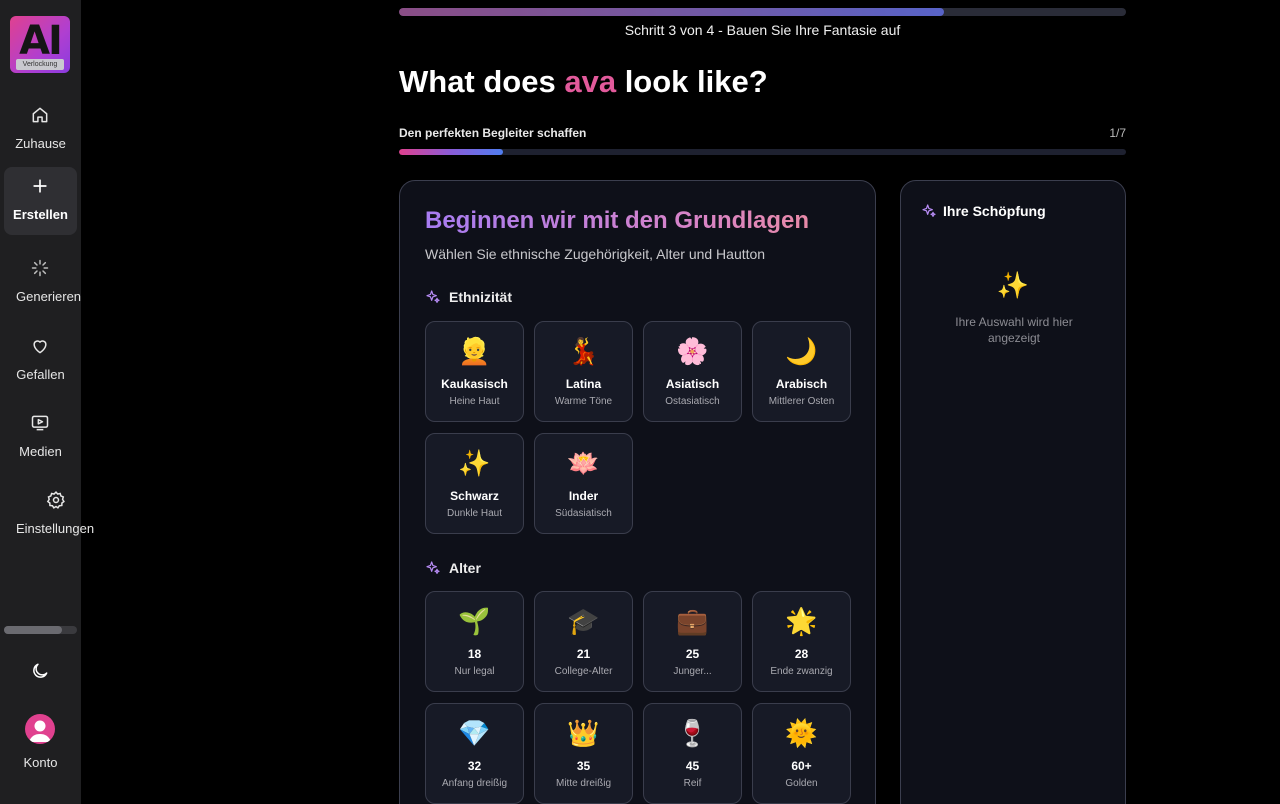  What do you see at coordinates (801, 766) in the screenshot?
I see `option-title: 60+` at bounding box center [801, 766].